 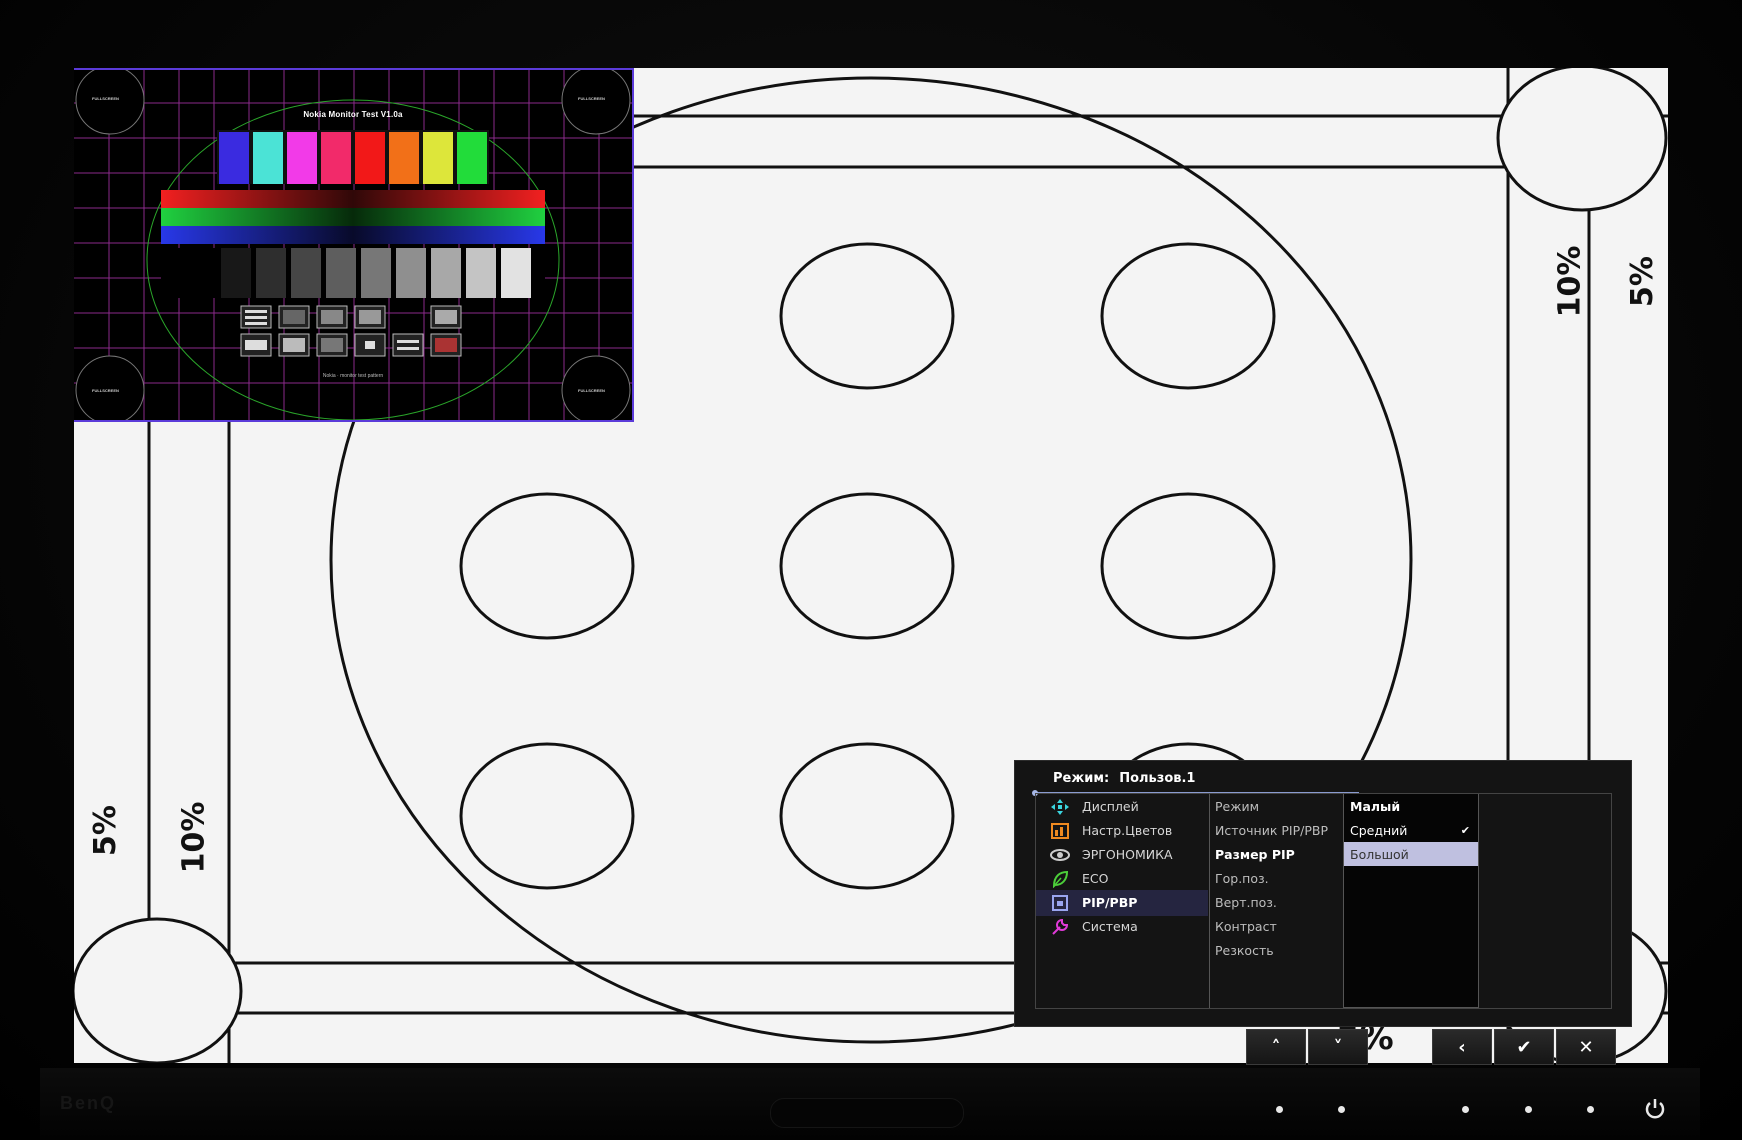 I want to click on display-icon, so click(x=1060, y=807).